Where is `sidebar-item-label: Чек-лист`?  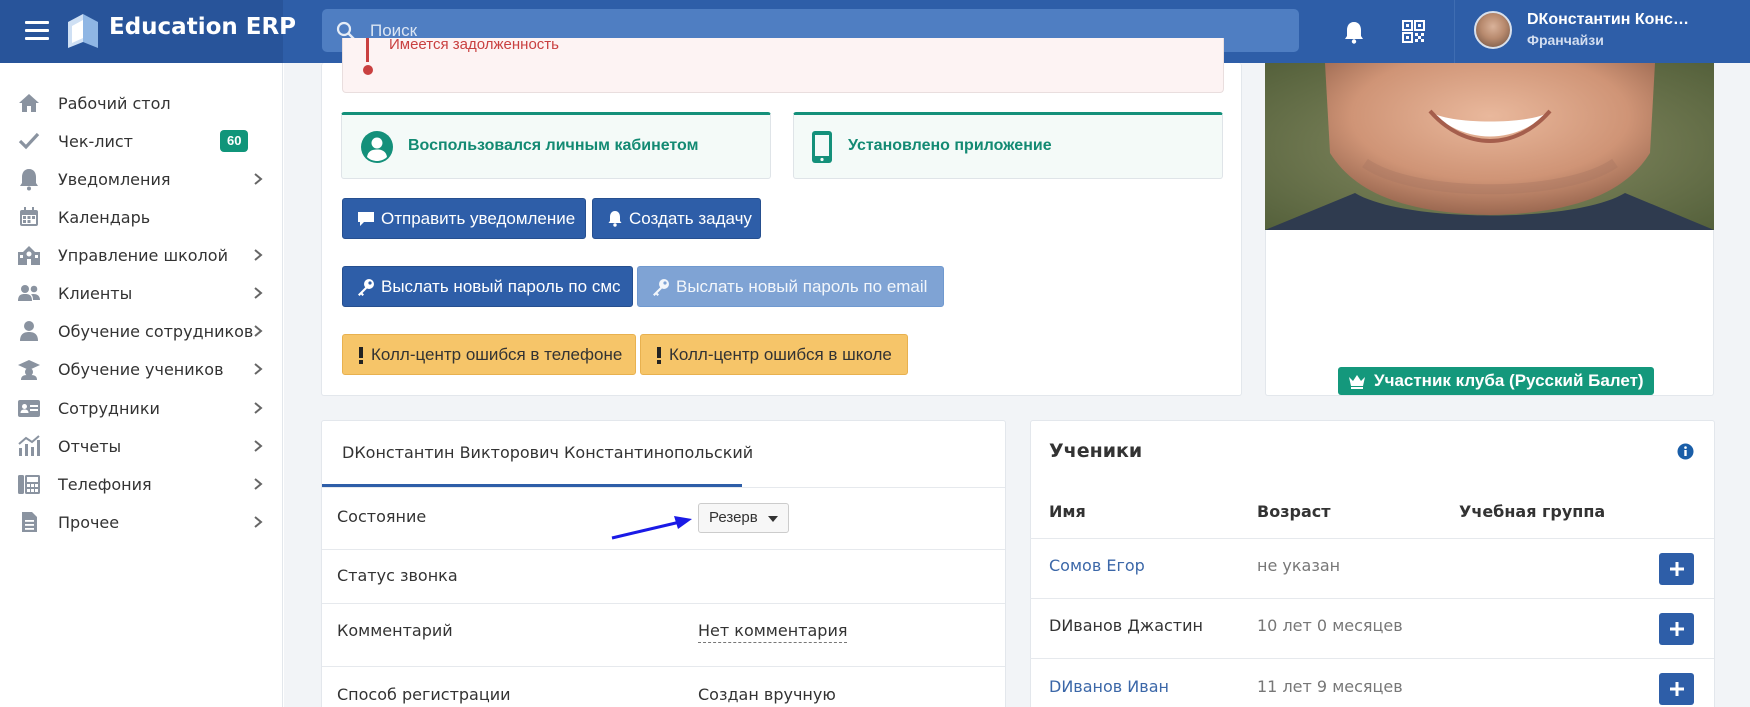
sidebar-item-label: Чек-лист is located at coordinates (95, 141).